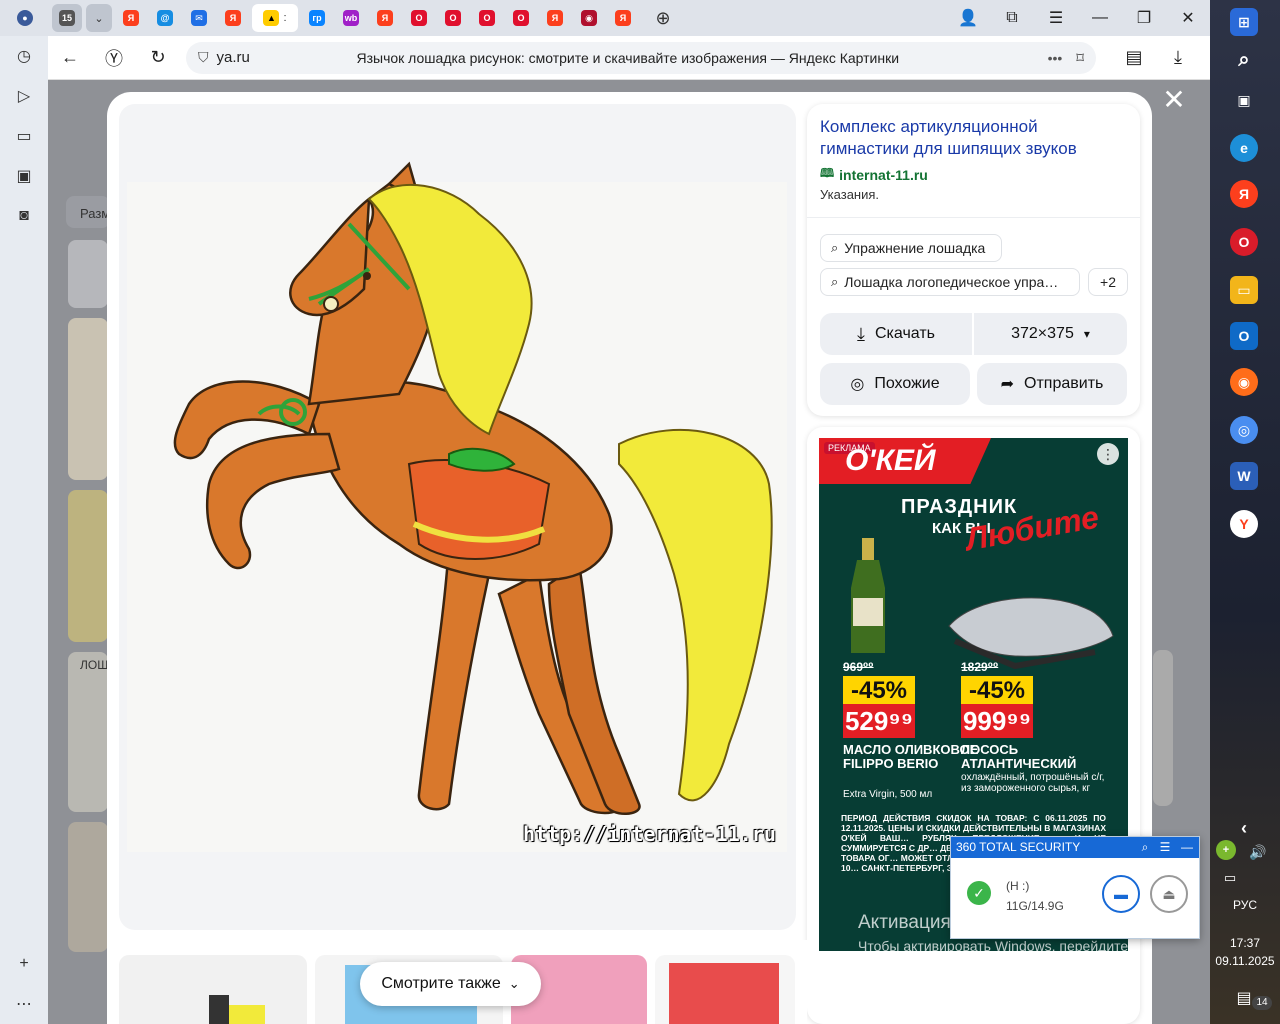 This screenshot has height=1024, width=1280. What do you see at coordinates (1012, 18) in the screenshot?
I see `collections-icon: ⧉` at bounding box center [1012, 18].